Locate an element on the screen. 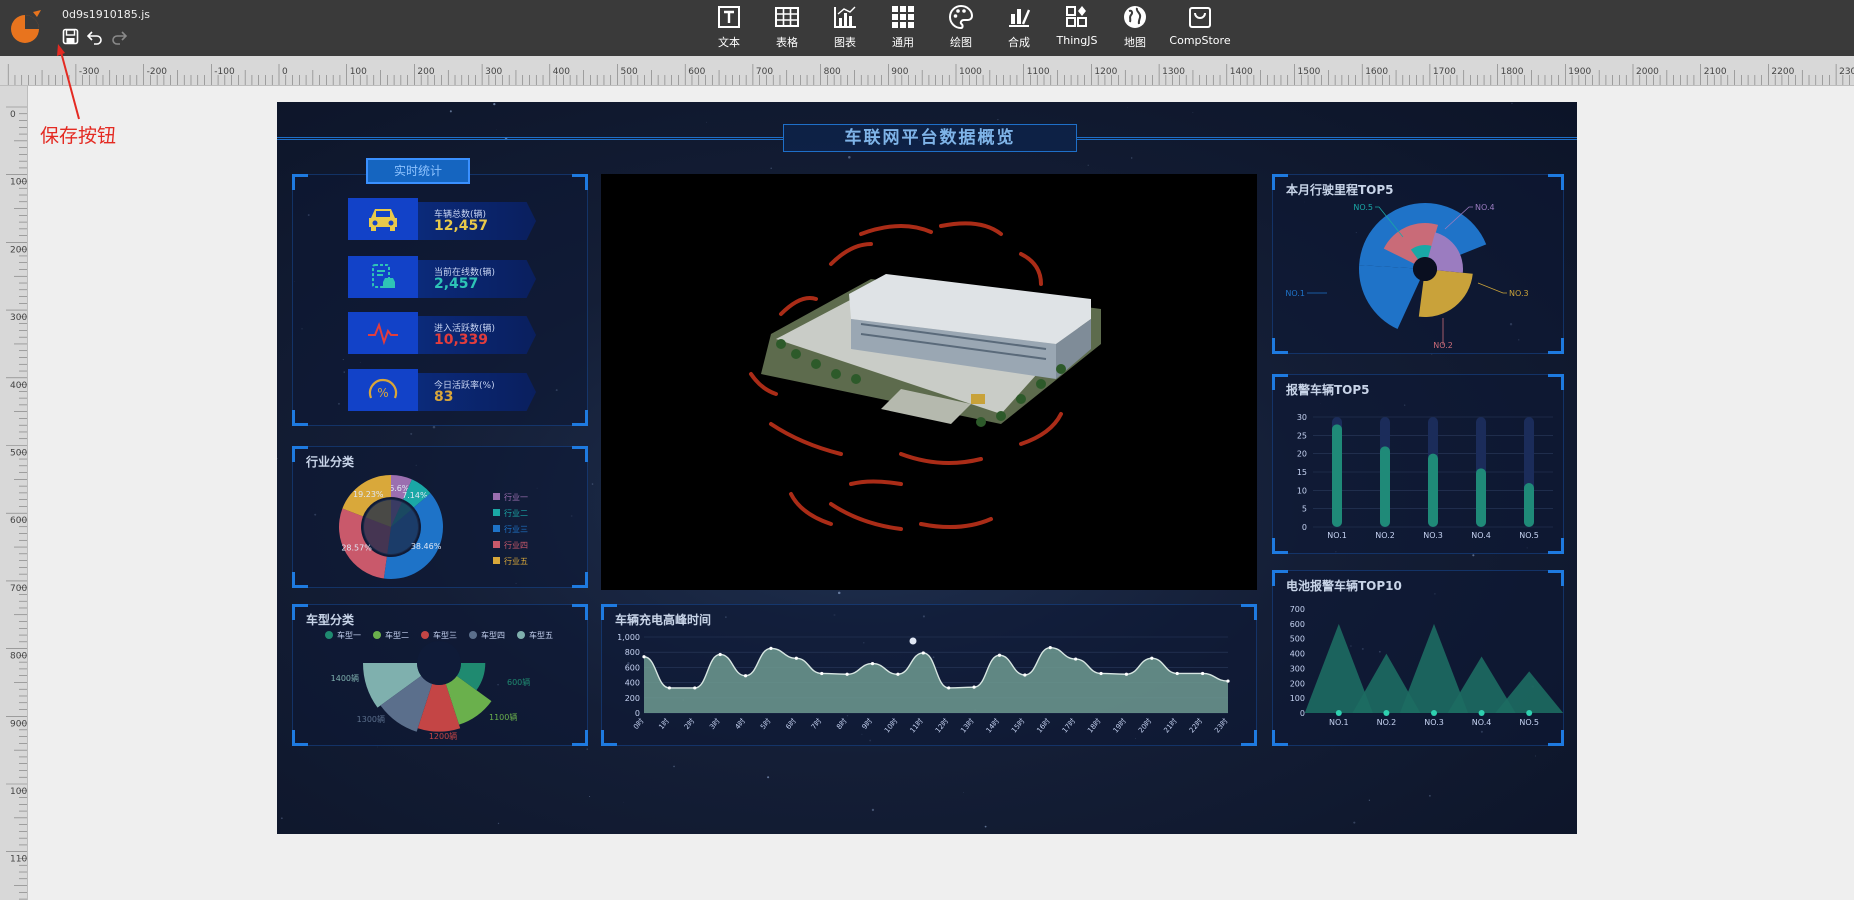 The image size is (1854, 900). y-tick-label: 800 is located at coordinates (632, 652).